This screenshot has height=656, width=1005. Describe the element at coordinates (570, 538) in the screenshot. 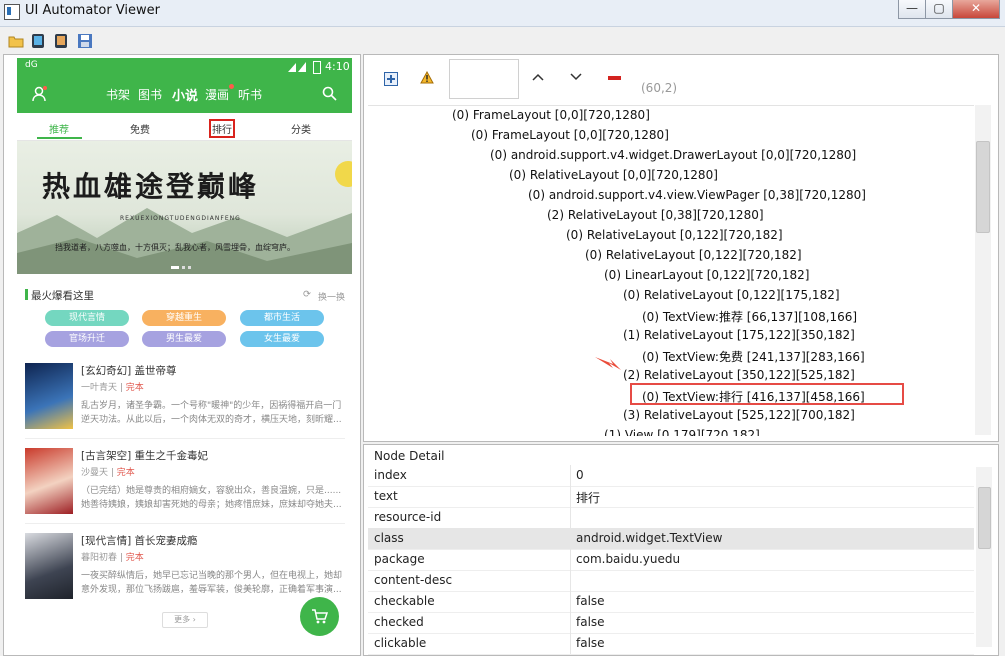

I see `column-divider` at that location.